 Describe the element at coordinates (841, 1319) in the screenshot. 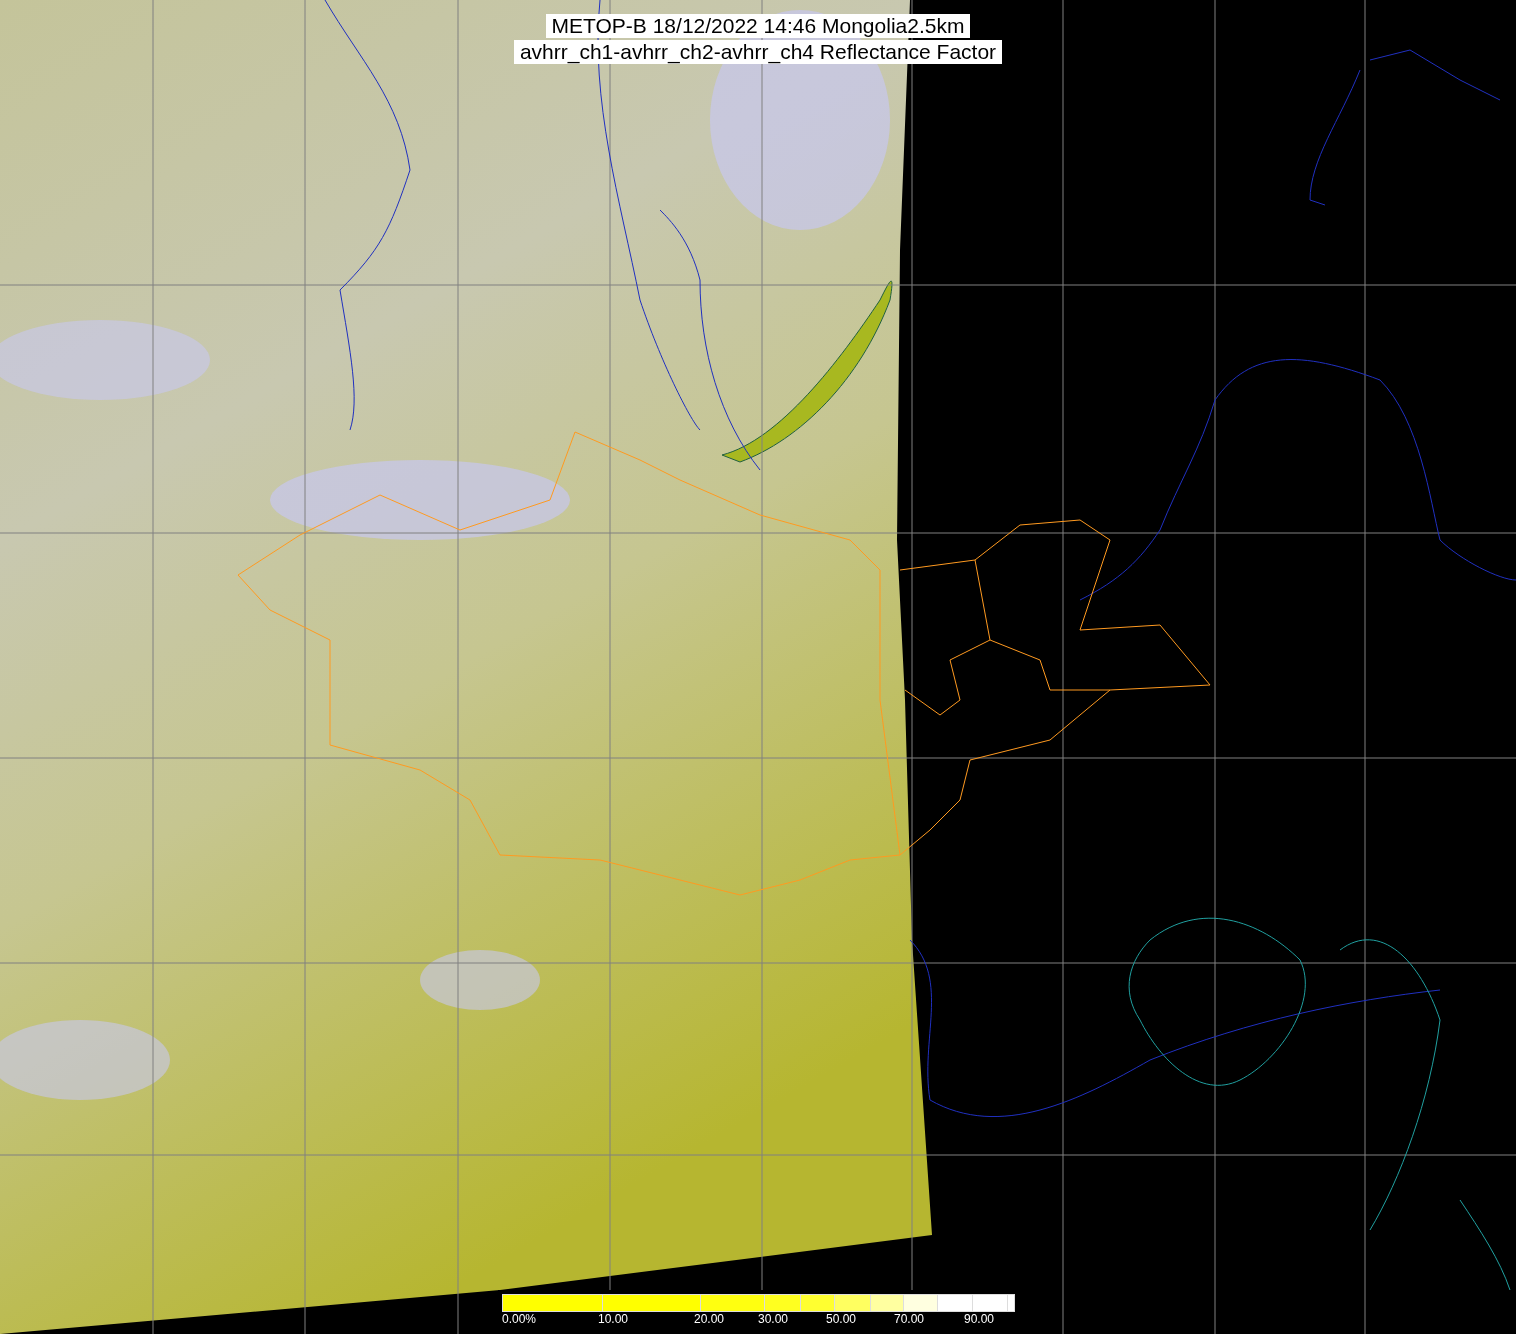

I see `colorbar-tick-label: 50.00` at that location.